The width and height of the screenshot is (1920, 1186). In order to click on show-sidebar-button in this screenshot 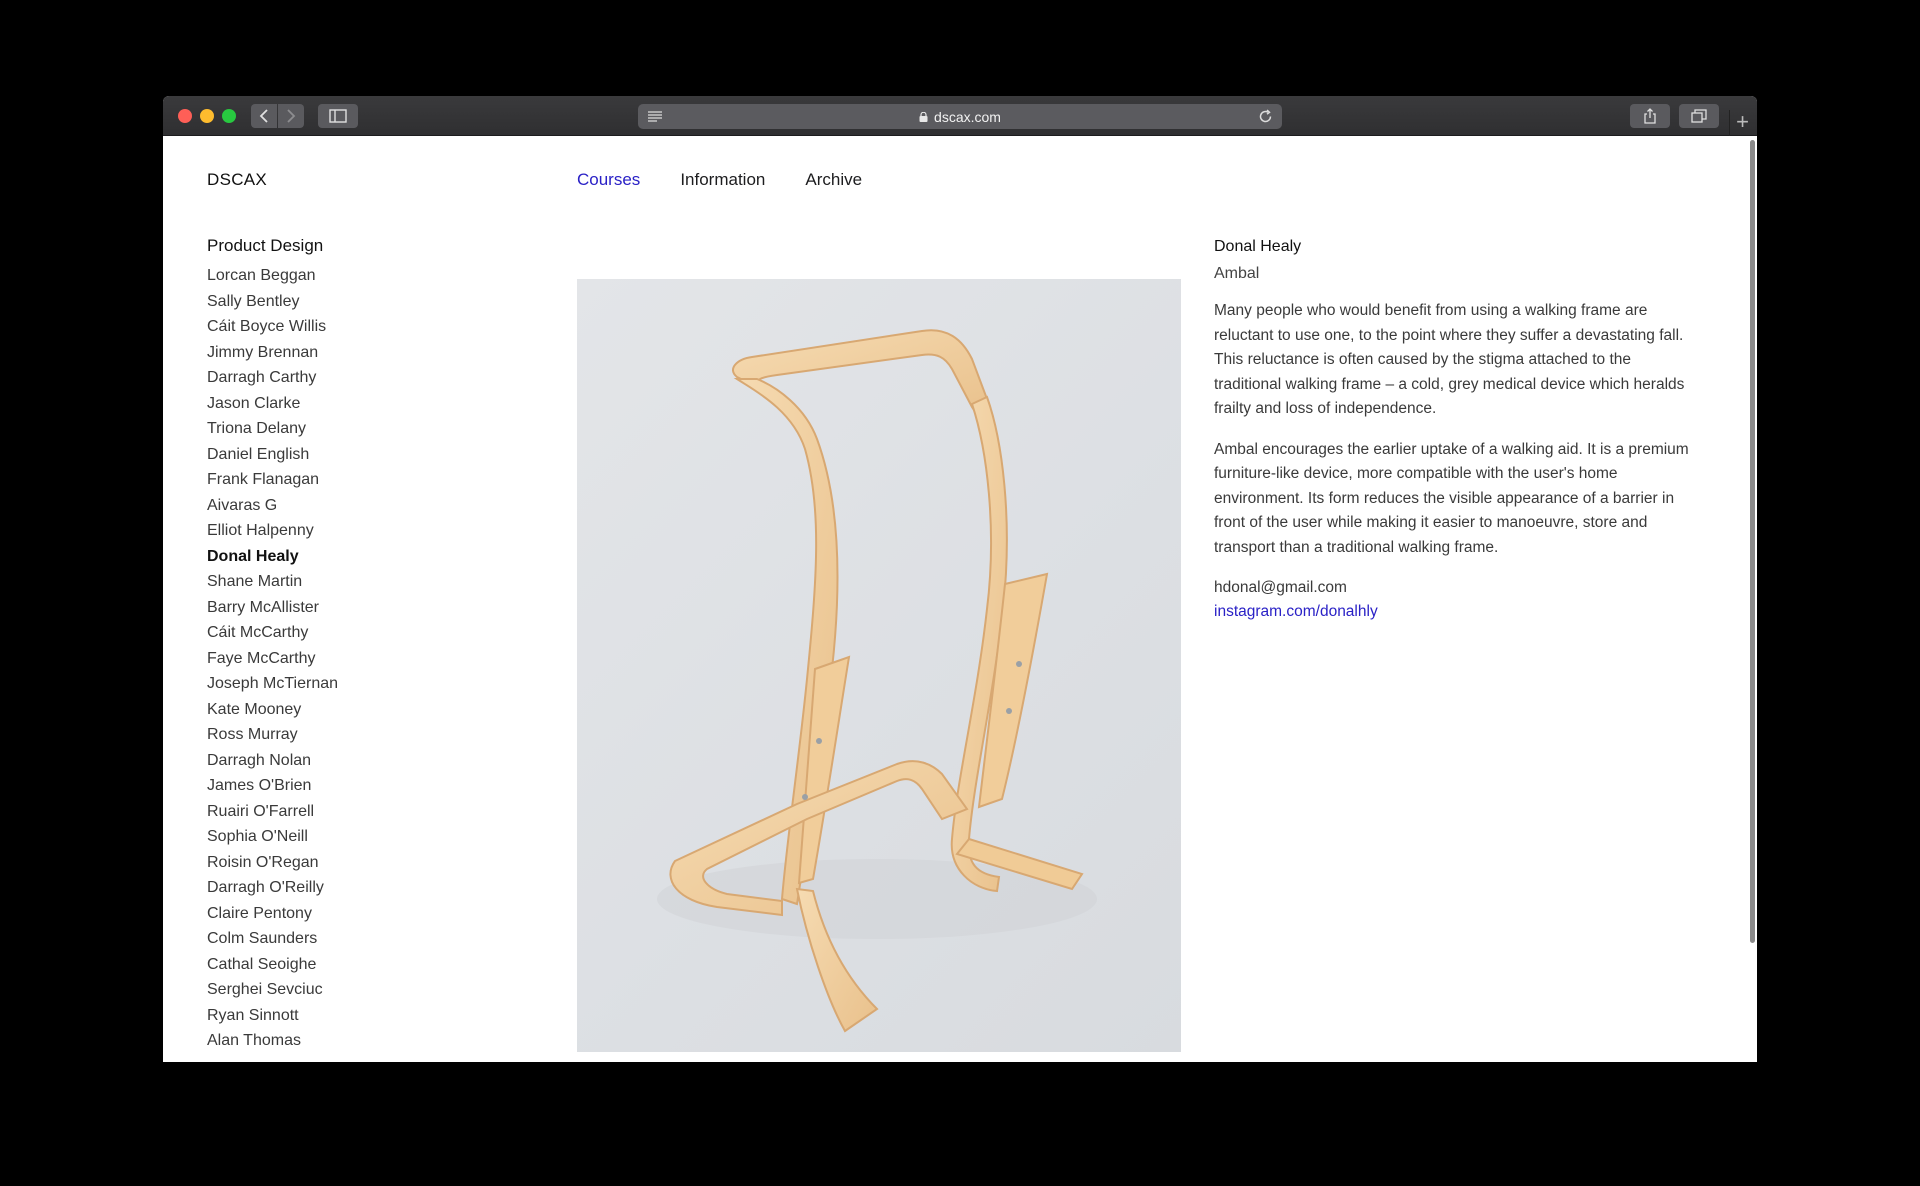, I will do `click(338, 116)`.